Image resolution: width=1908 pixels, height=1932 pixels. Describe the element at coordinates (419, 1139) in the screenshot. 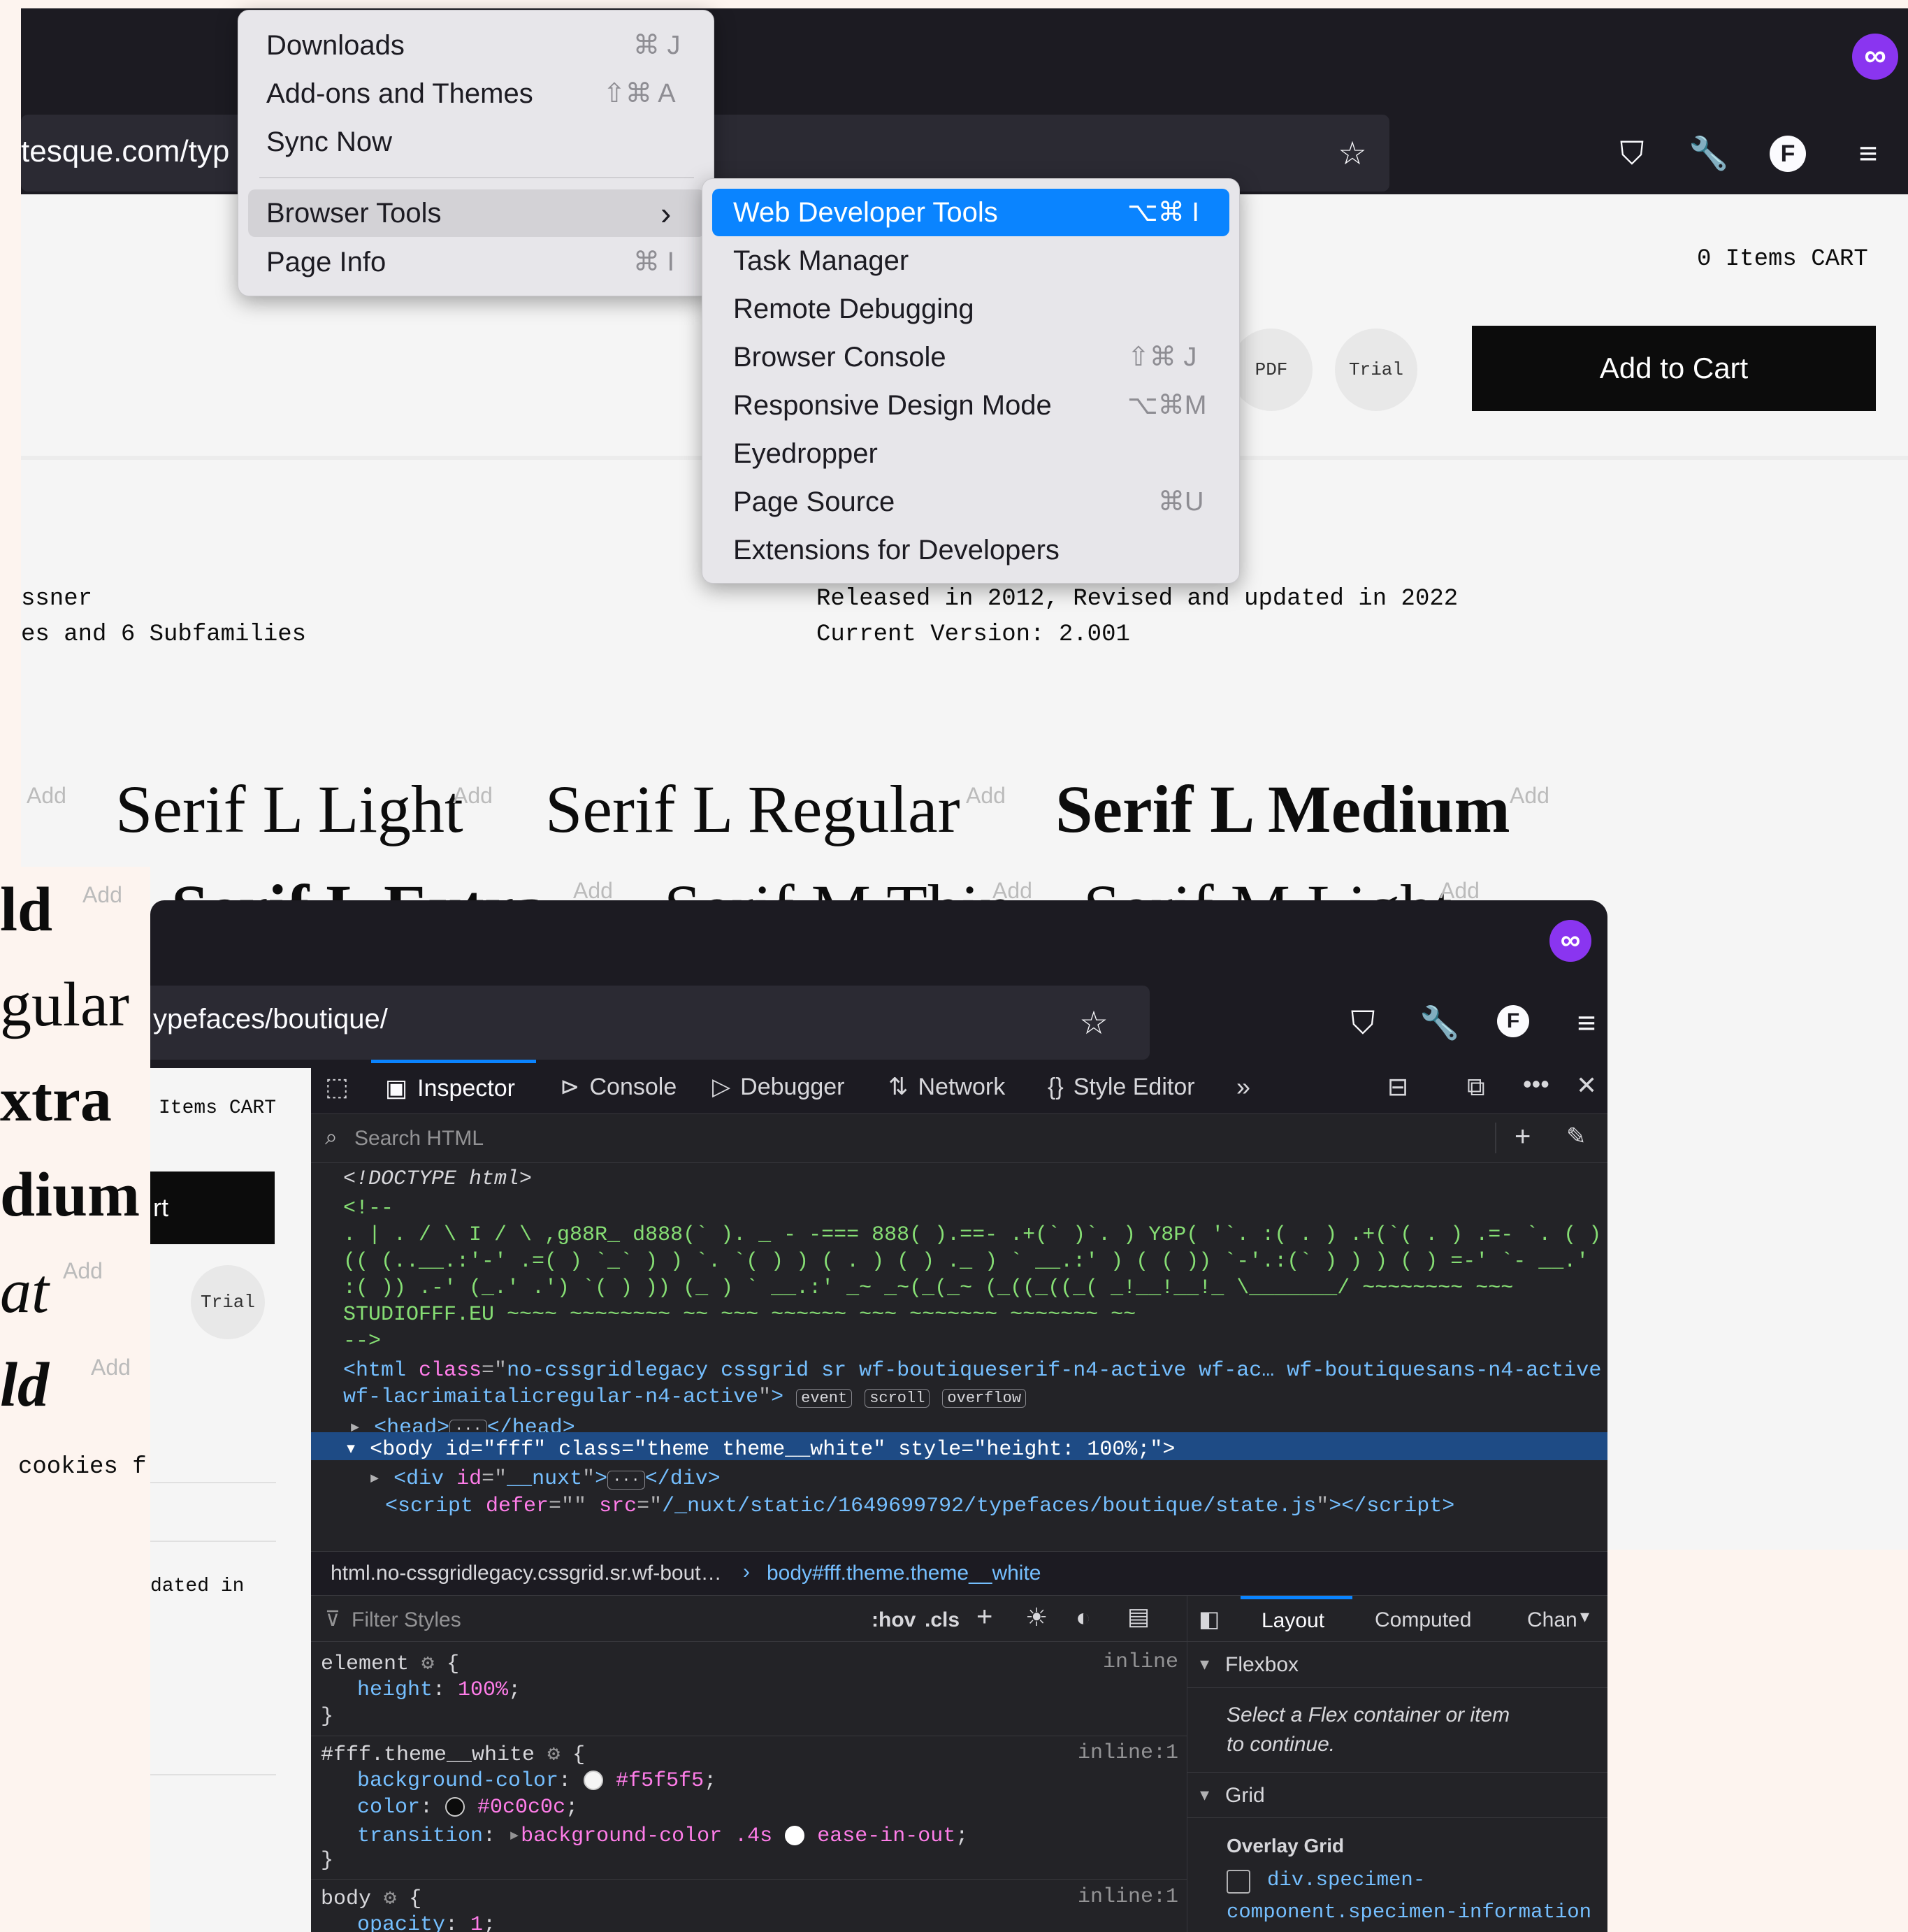

I see `search-input: Search HTML` at that location.